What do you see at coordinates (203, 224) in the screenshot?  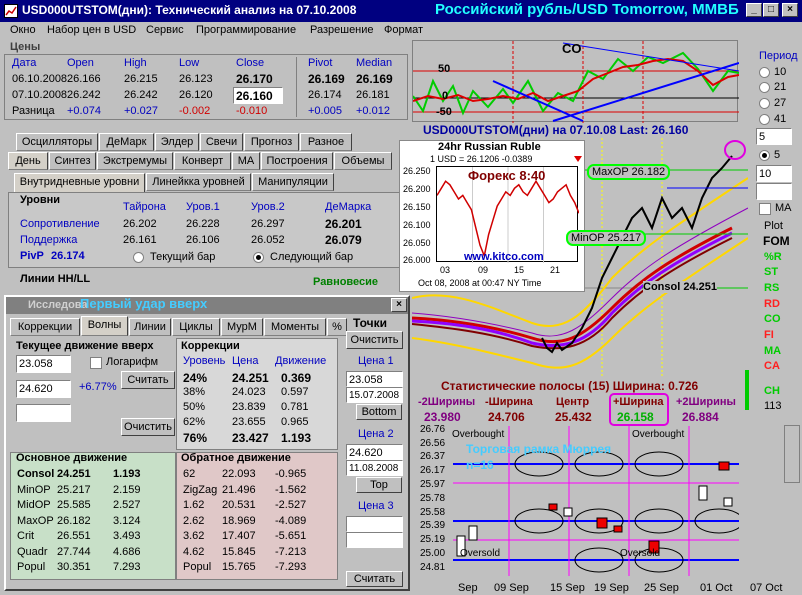 I see `resistance-lvl1: 26.228` at bounding box center [203, 224].